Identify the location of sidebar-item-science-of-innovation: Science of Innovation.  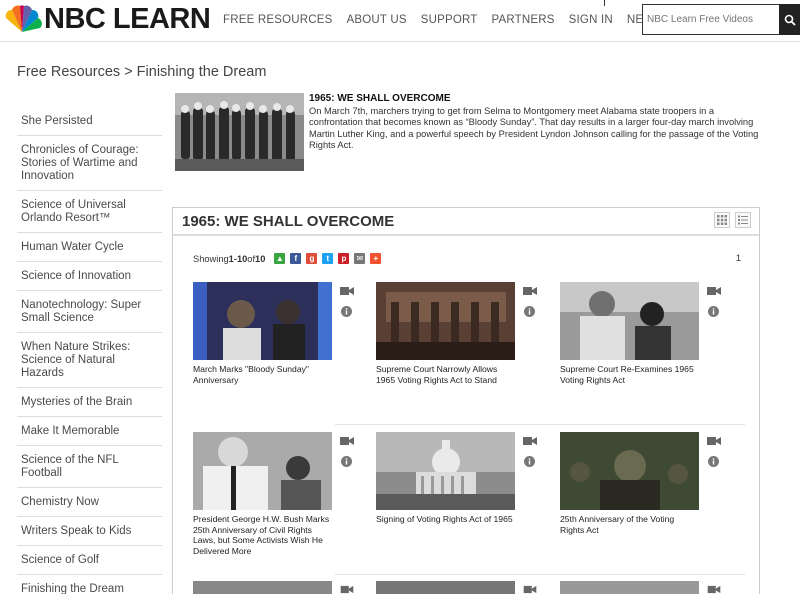
(89, 276).